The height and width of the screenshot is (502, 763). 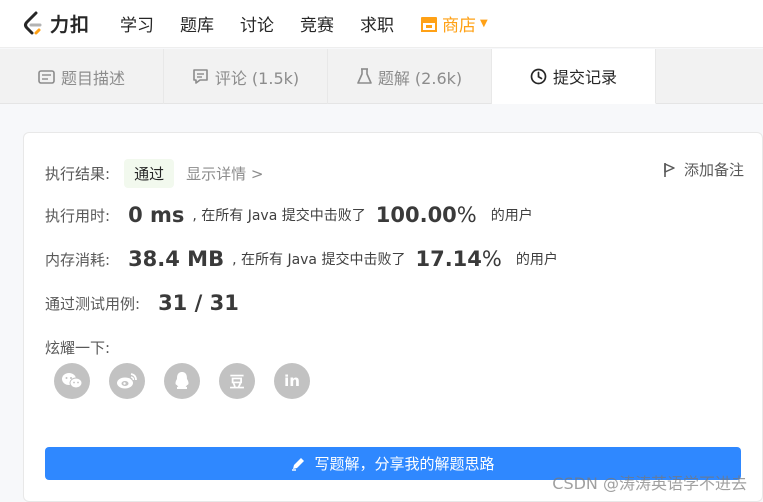 What do you see at coordinates (420, 78) in the screenshot?
I see `tab-label: 题解 (2.6k)` at bounding box center [420, 78].